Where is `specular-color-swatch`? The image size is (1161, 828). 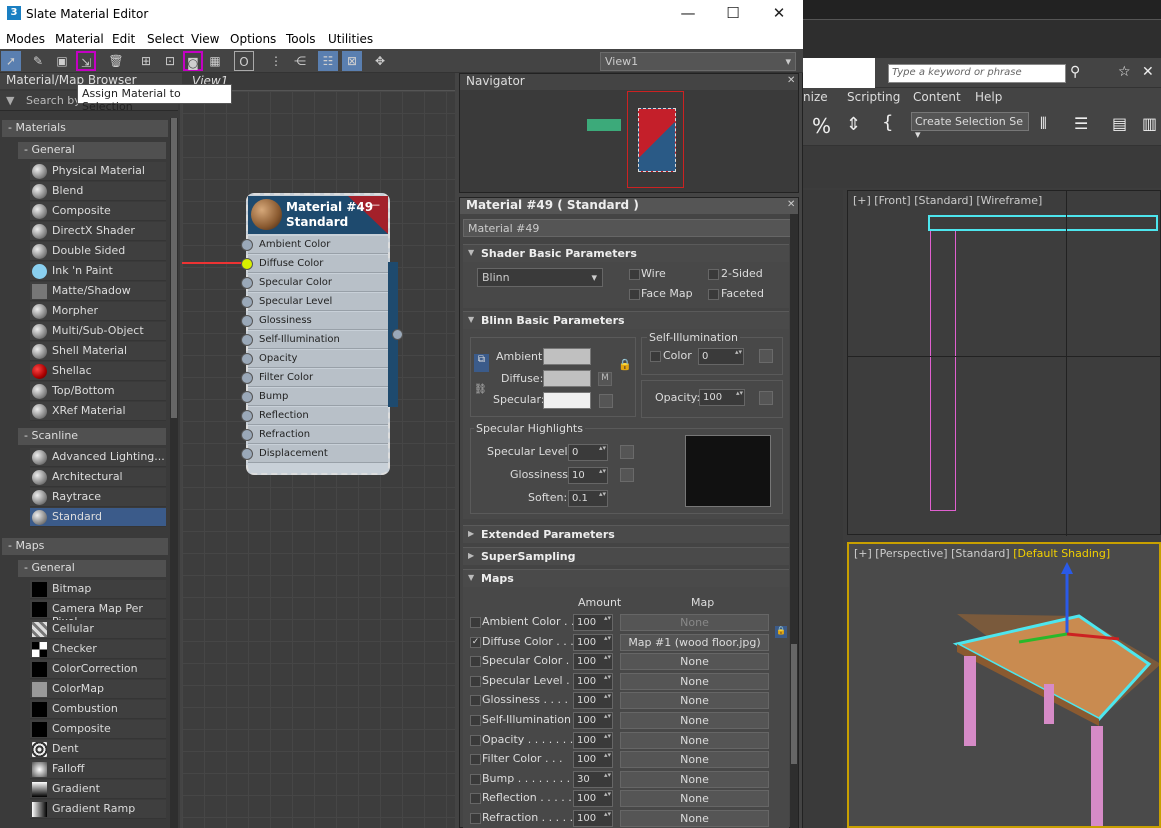
specular-color-swatch is located at coordinates (567, 400).